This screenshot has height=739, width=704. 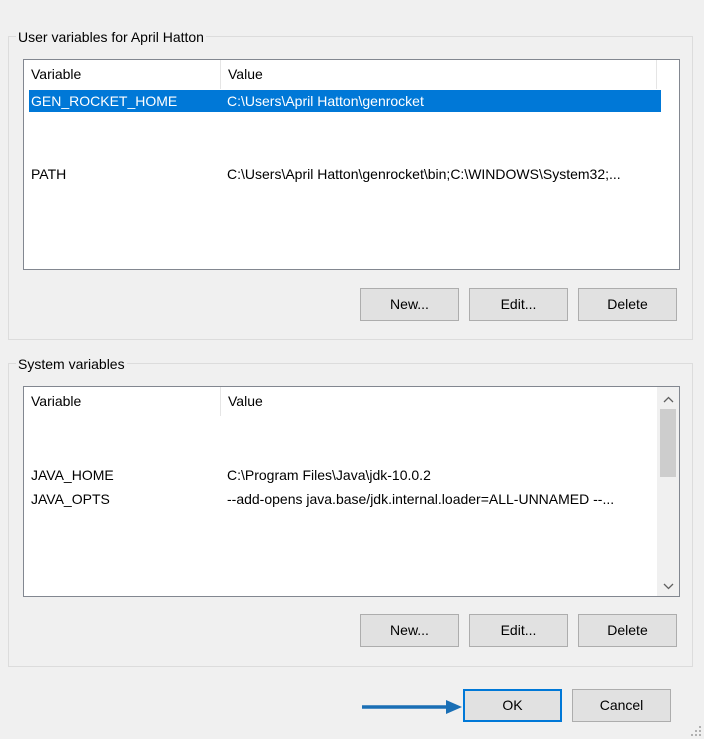 What do you see at coordinates (621, 705) in the screenshot?
I see `cancel-button: Cancel` at bounding box center [621, 705].